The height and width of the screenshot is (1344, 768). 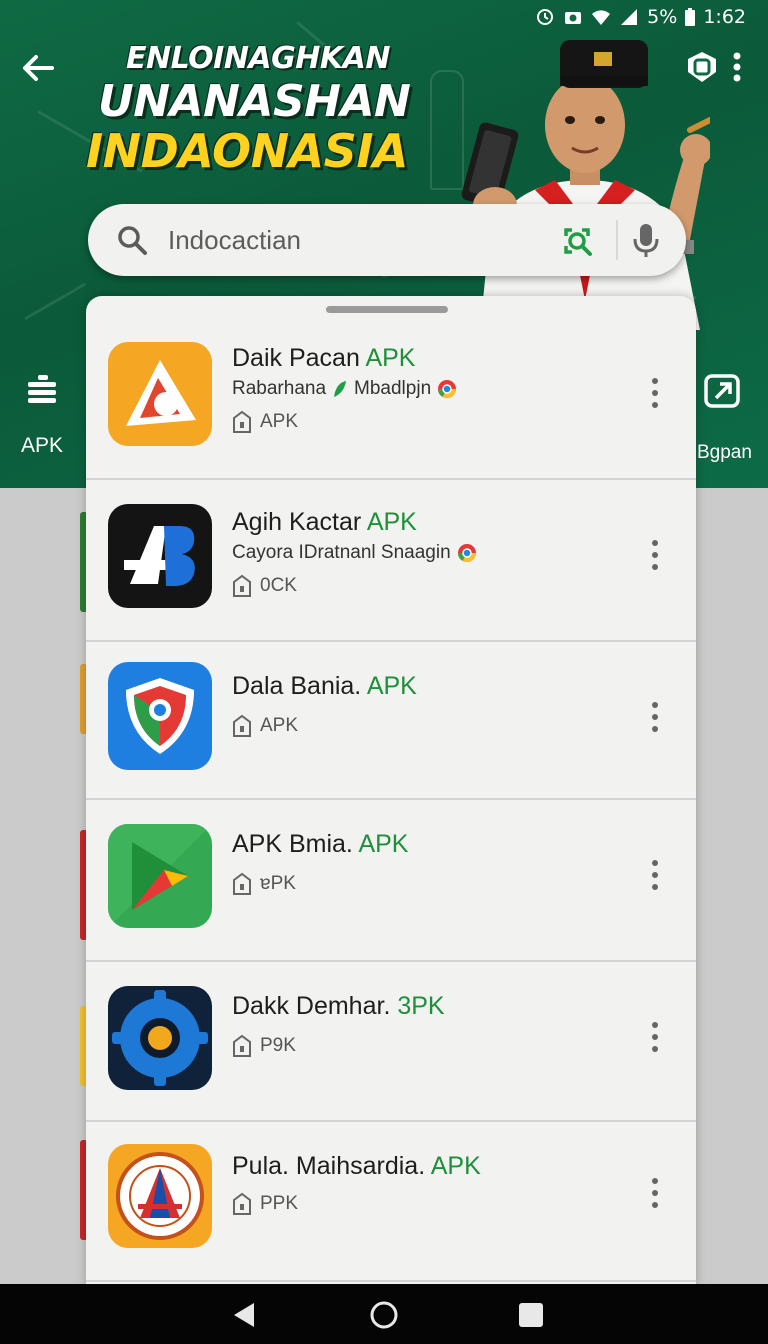 What do you see at coordinates (447, 130) in the screenshot?
I see `tower-decoration` at bounding box center [447, 130].